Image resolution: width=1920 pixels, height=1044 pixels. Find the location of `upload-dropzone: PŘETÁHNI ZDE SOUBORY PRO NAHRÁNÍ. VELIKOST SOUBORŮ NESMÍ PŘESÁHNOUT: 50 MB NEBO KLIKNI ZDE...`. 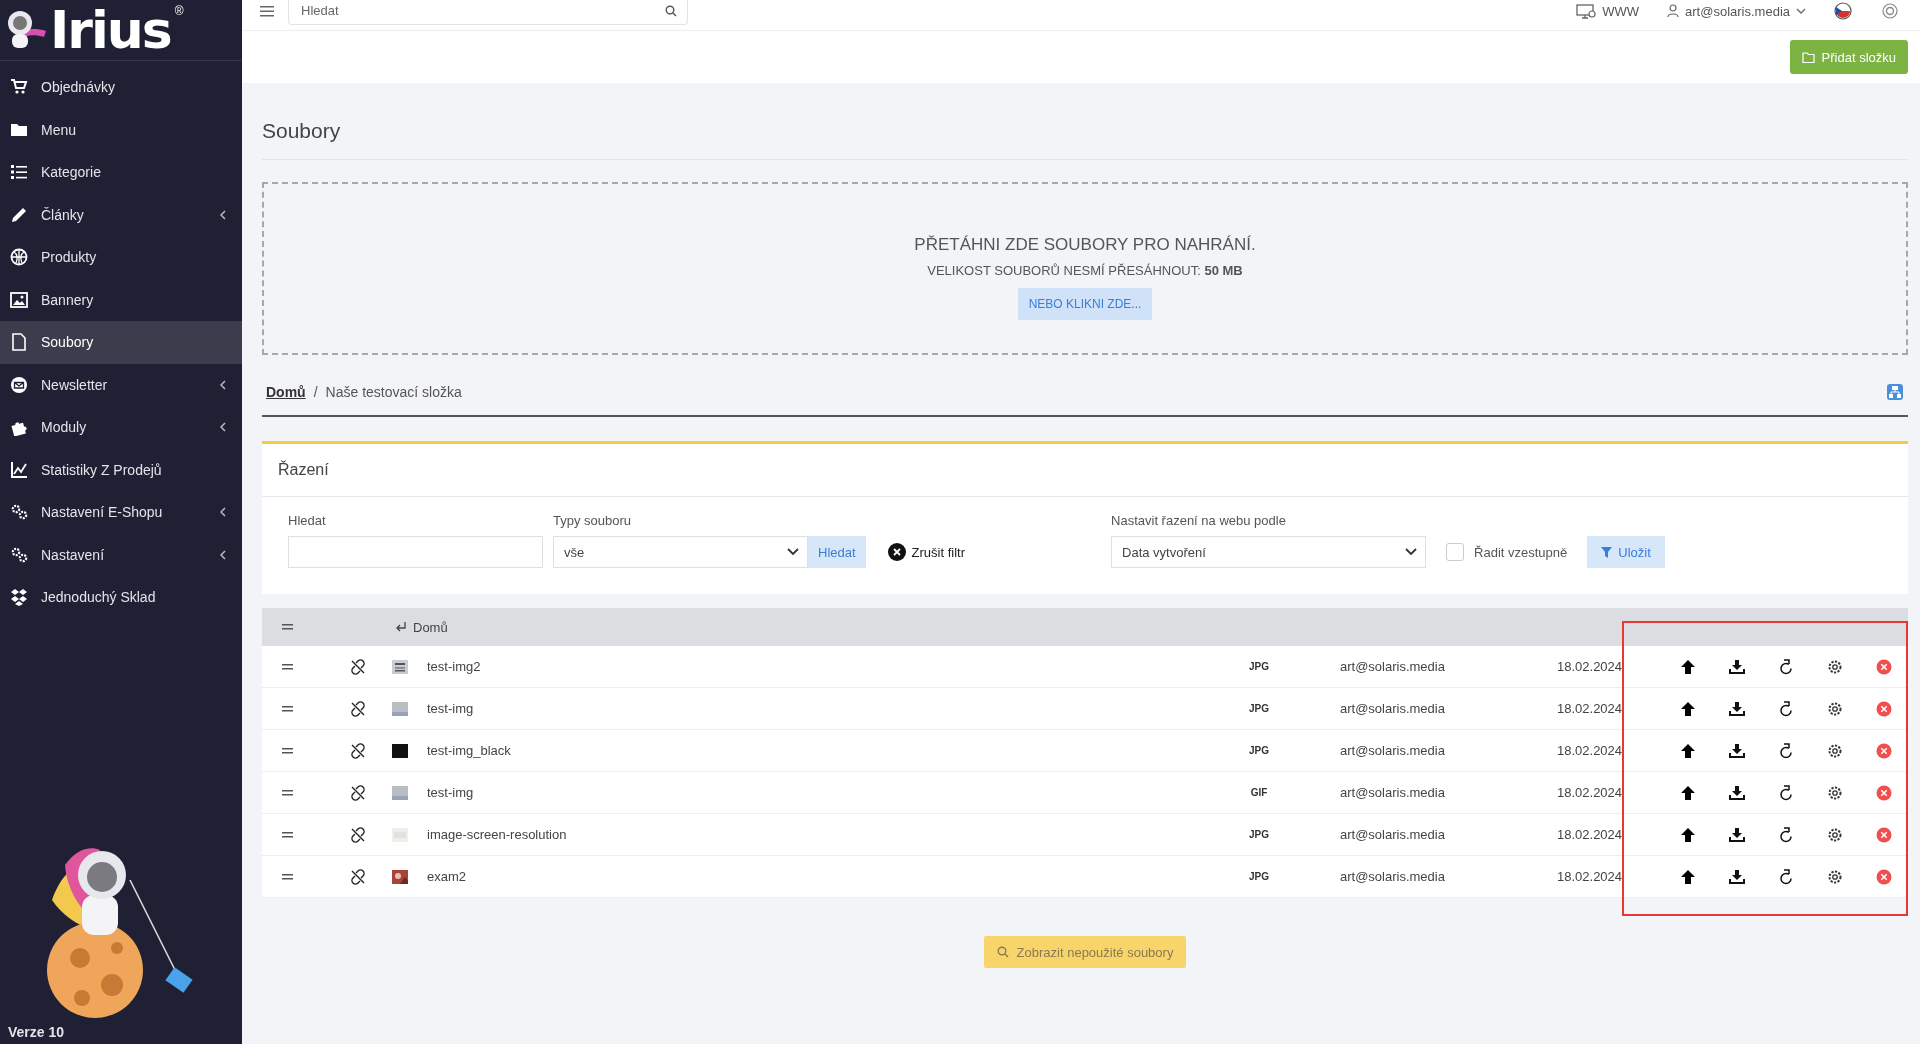

upload-dropzone: PŘETÁHNI ZDE SOUBORY PRO NAHRÁNÍ. VELIKOST SOUBORŮ NESMÍ PŘESÁHNOUT: 50 MB NEBO KLIKNI ZDE... is located at coordinates (1085, 268).